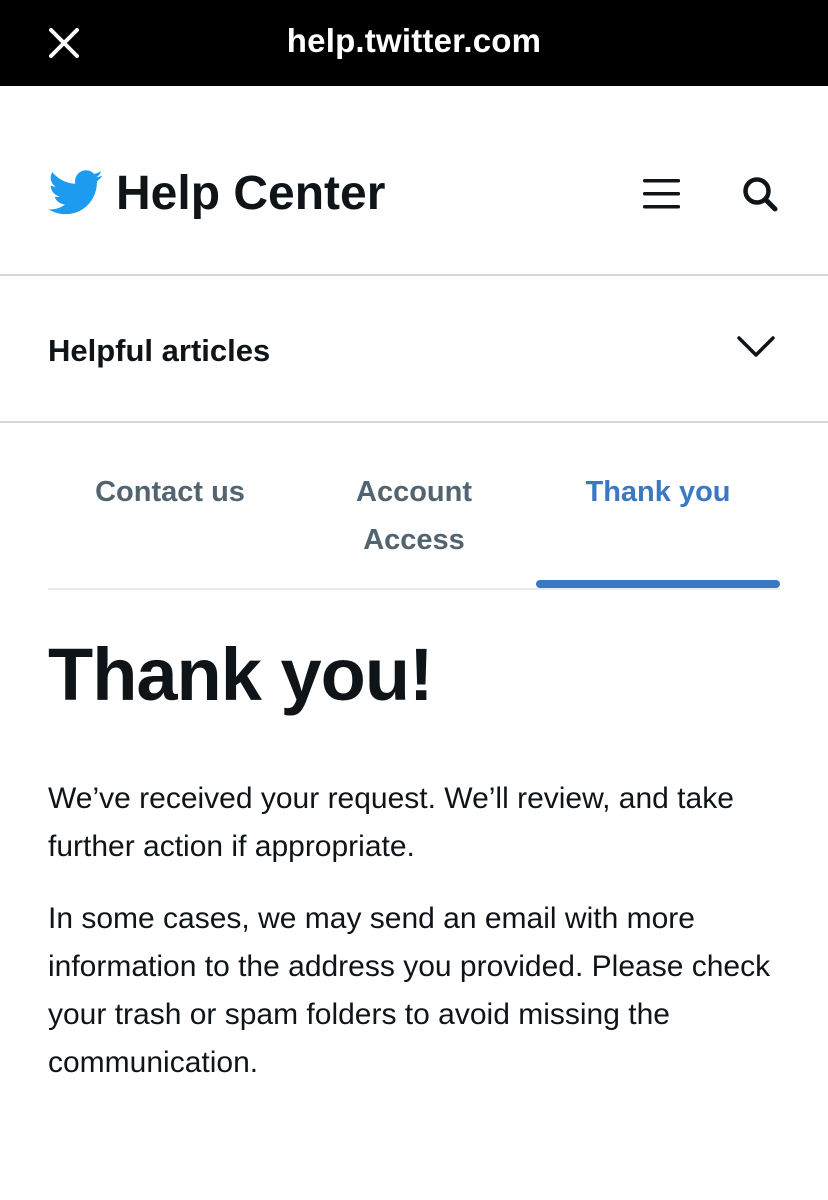  What do you see at coordinates (414, 492) in the screenshot?
I see `tab-label-line1: Account` at bounding box center [414, 492].